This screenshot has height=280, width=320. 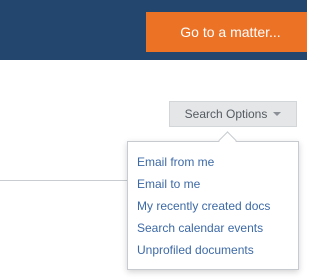 I want to click on search-options-label: Search Options, so click(x=226, y=114).